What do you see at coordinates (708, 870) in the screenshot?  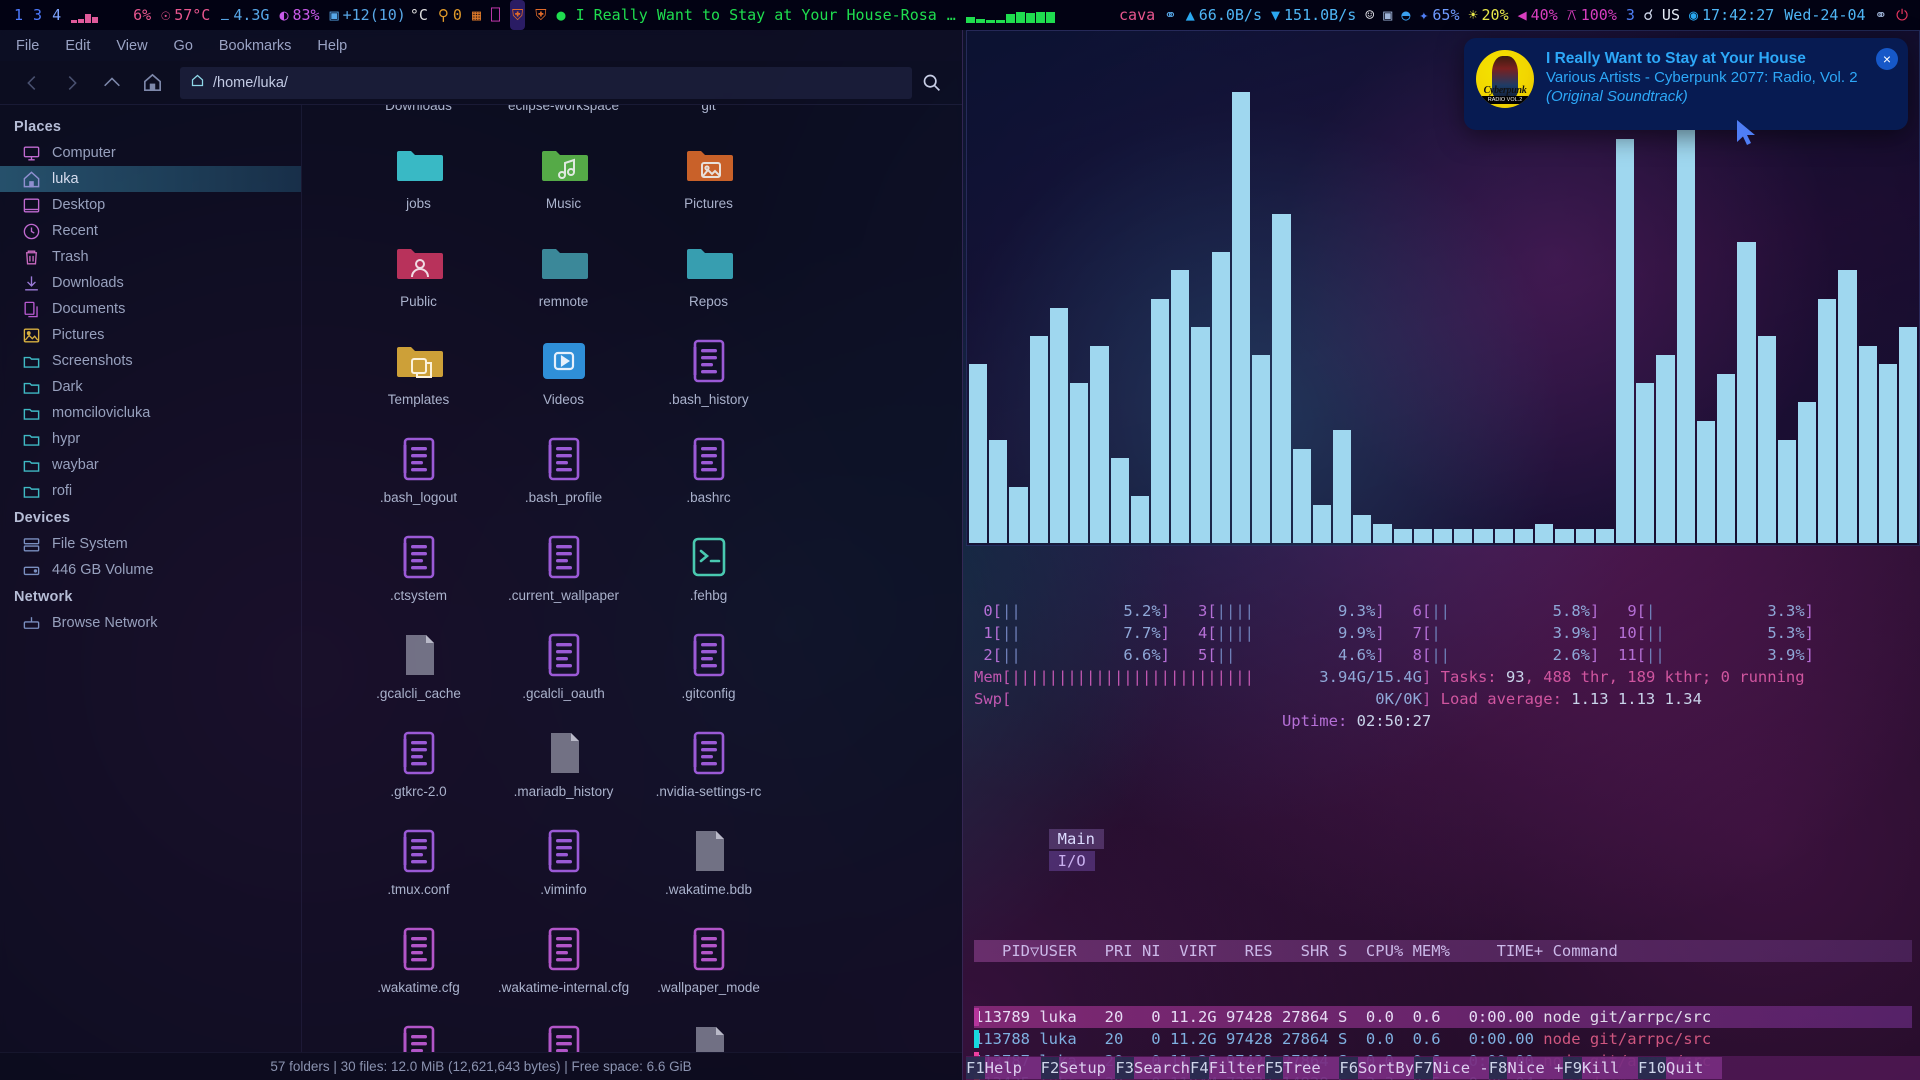 I see `file-item: .wakatime.bdb` at bounding box center [708, 870].